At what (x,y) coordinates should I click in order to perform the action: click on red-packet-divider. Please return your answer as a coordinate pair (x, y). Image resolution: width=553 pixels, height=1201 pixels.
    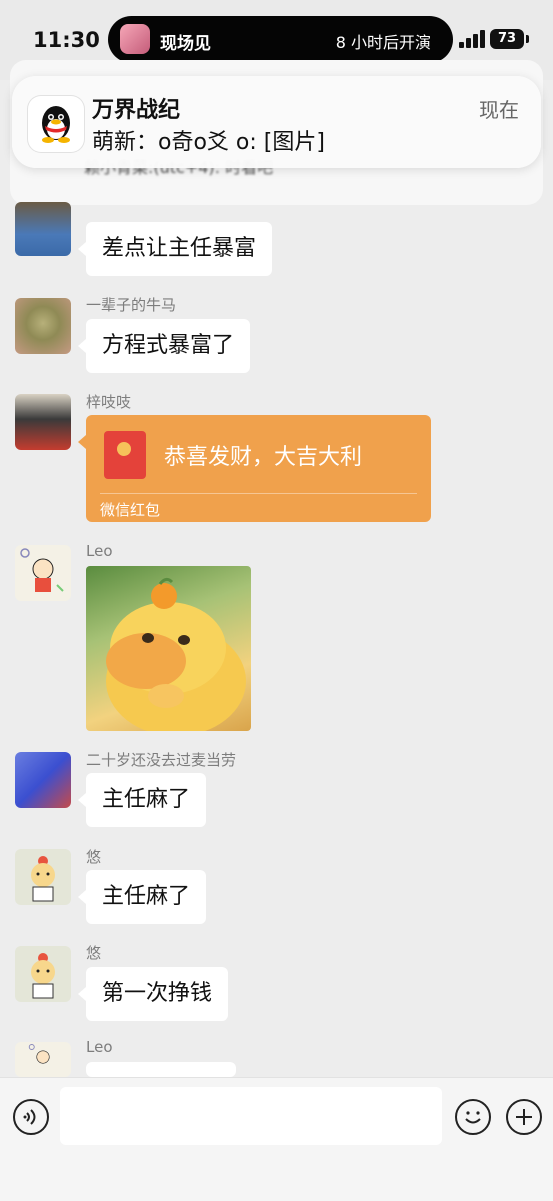
    Looking at the image, I should click on (258, 493).